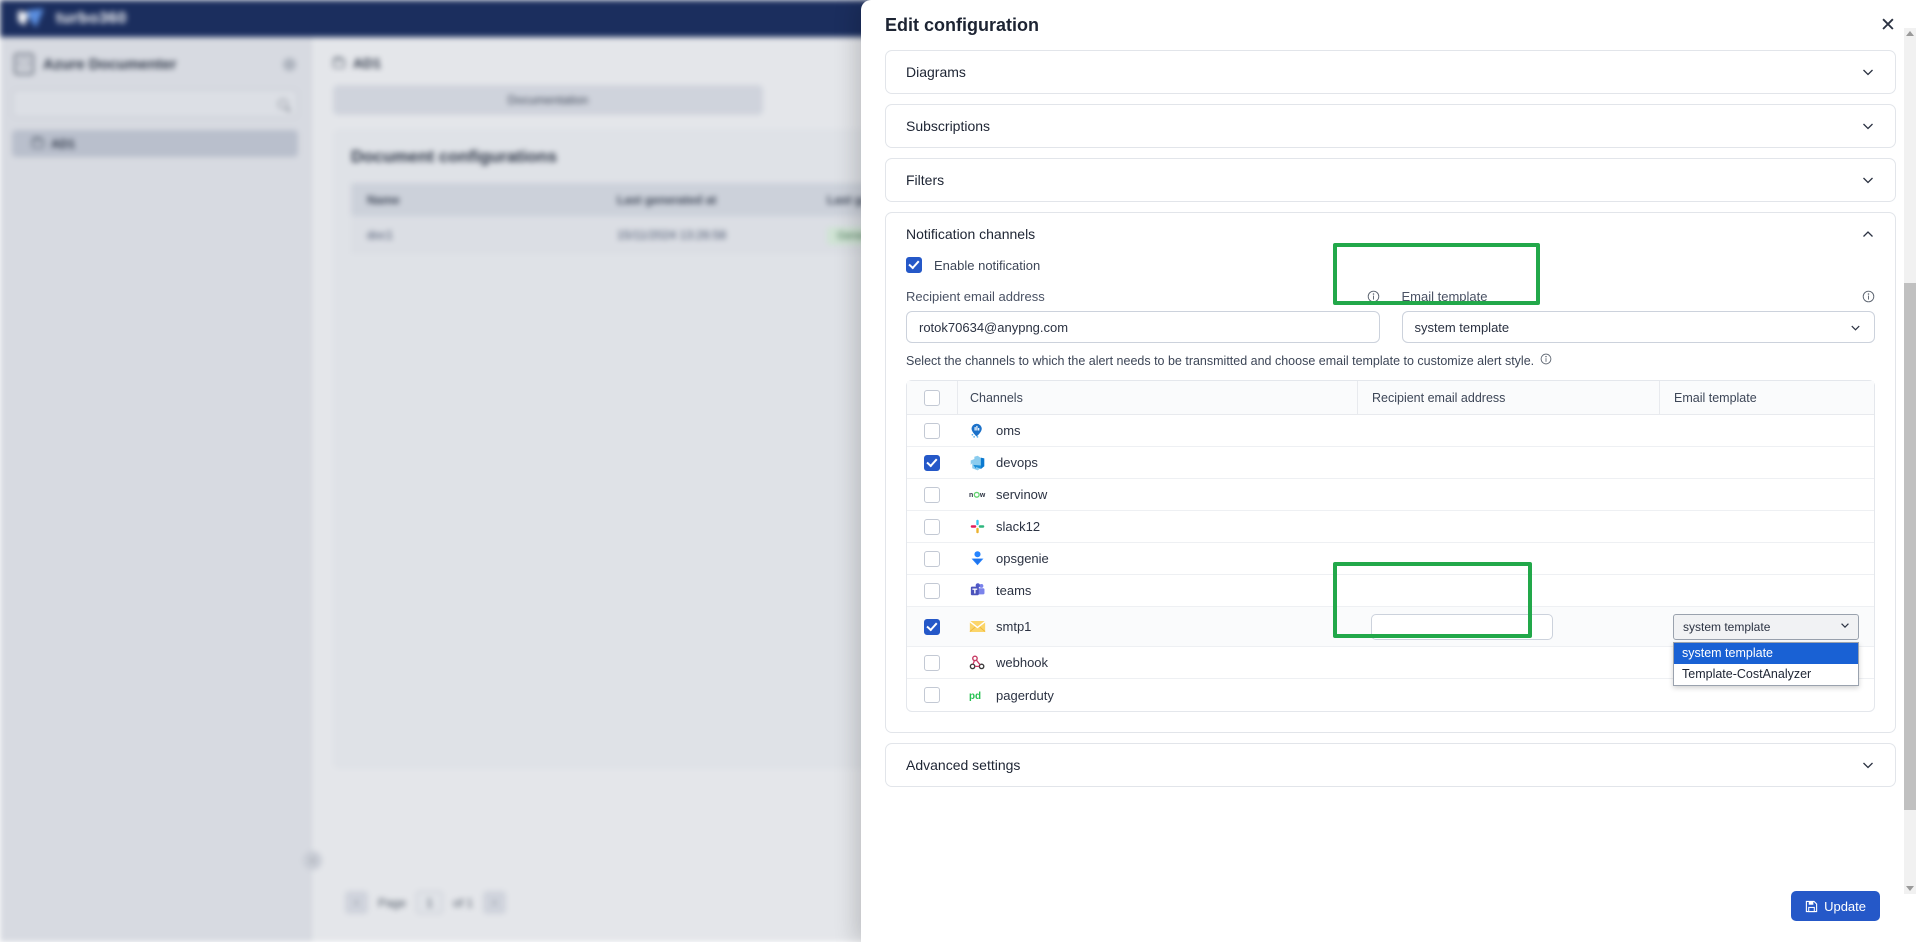 The image size is (1920, 942). Describe the element at coordinates (667, 199) in the screenshot. I see `column-header-last-generated-at: Last generated at` at that location.